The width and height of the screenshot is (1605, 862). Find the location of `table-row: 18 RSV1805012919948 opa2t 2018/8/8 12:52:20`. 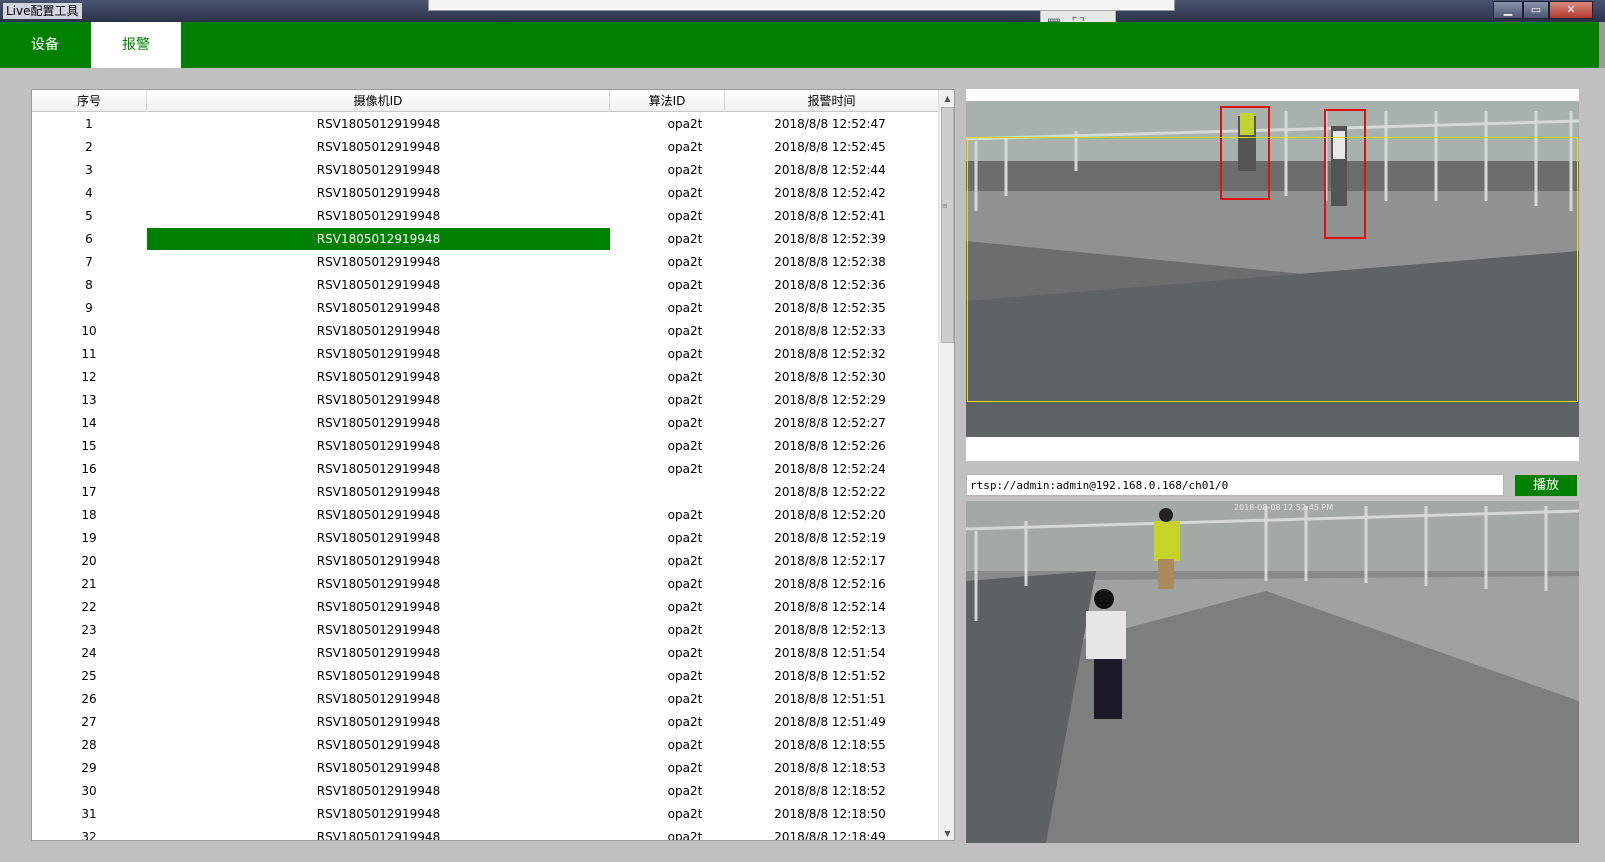

table-row: 18 RSV1805012919948 opa2t 2018/8/8 12:52:20 is located at coordinates (485, 515).